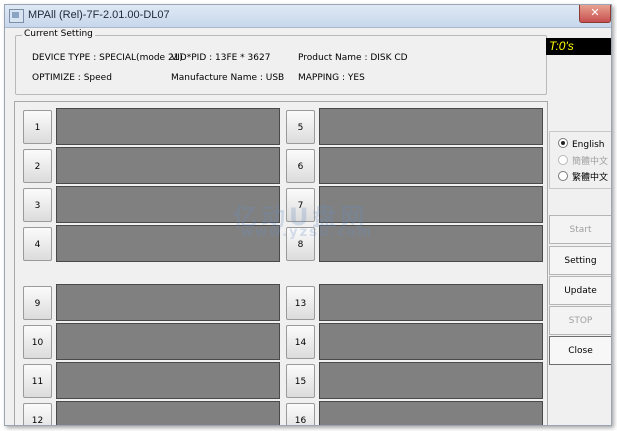  Describe the element at coordinates (353, 58) in the screenshot. I see `product-name-label: Product Name : DISK CD` at that location.